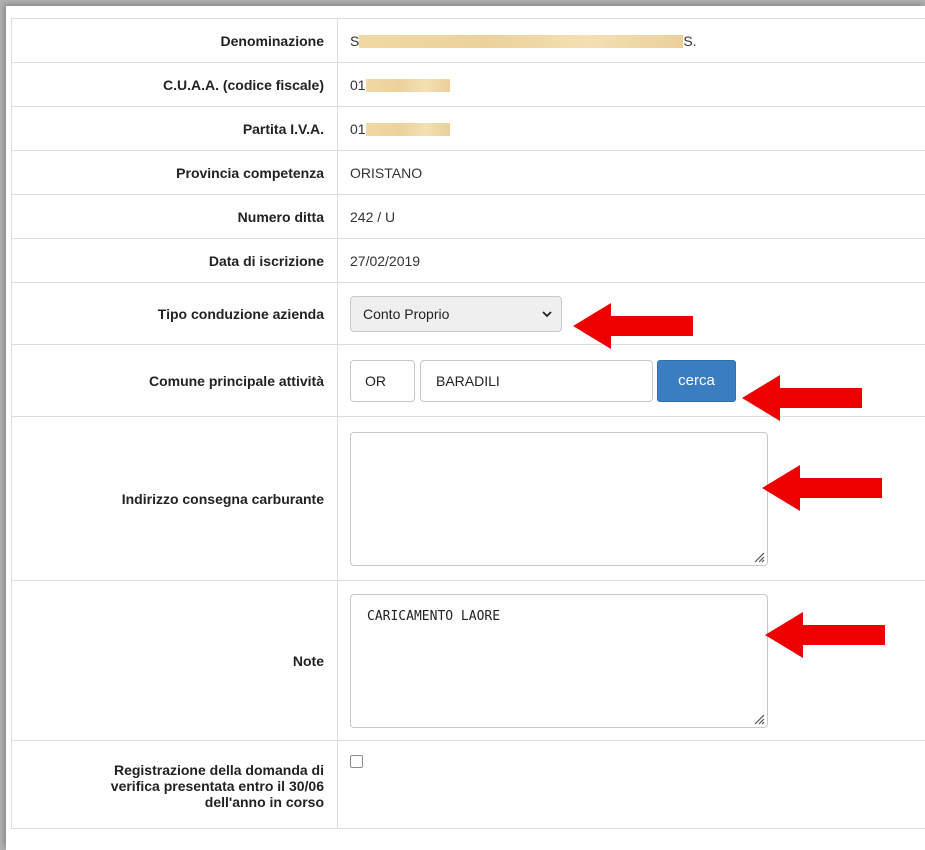 Image resolution: width=925 pixels, height=850 pixels. I want to click on value-note: CARICAMENTO LAORE, so click(631, 660).